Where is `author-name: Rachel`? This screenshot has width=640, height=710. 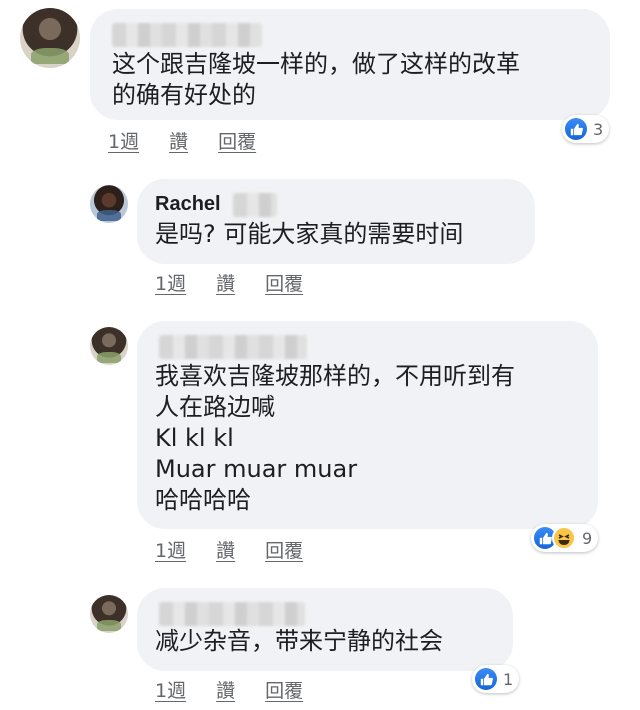
author-name: Rachel is located at coordinates (188, 204).